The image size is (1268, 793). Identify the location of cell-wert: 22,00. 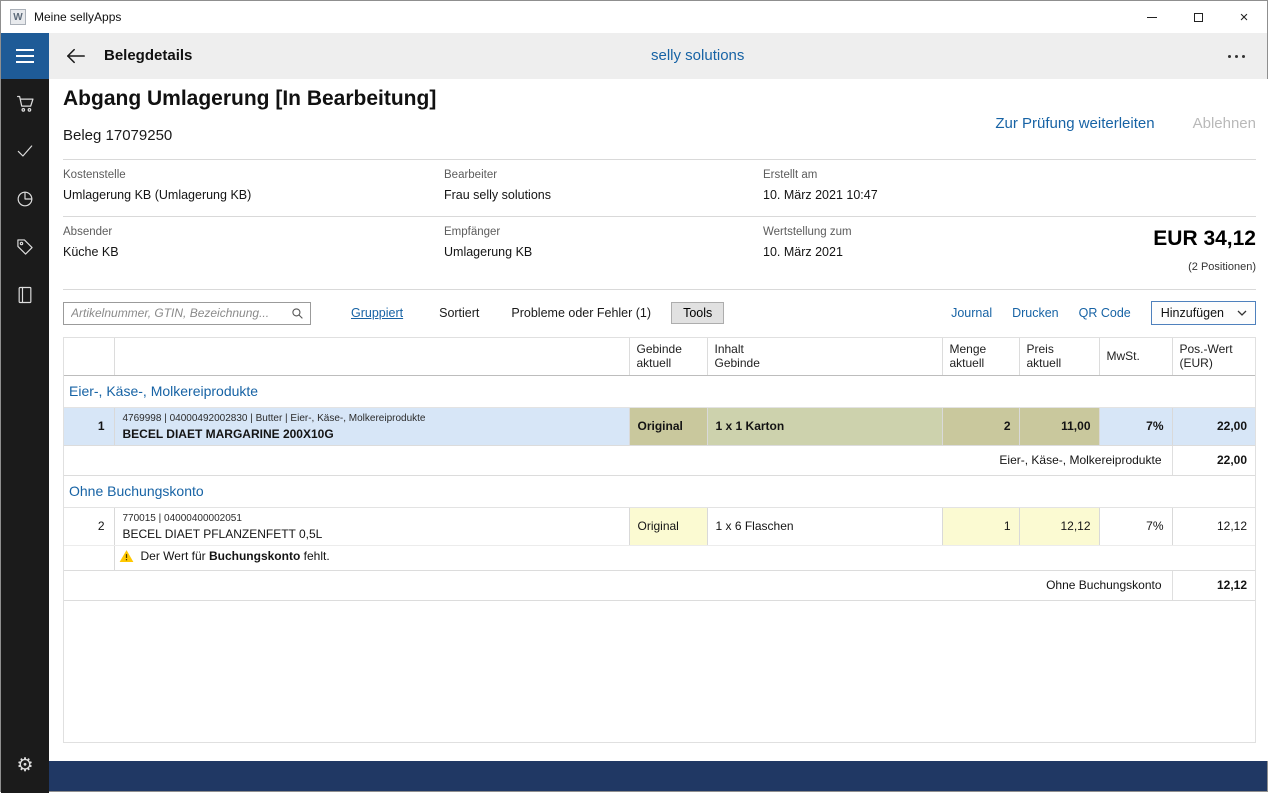
(1213, 426).